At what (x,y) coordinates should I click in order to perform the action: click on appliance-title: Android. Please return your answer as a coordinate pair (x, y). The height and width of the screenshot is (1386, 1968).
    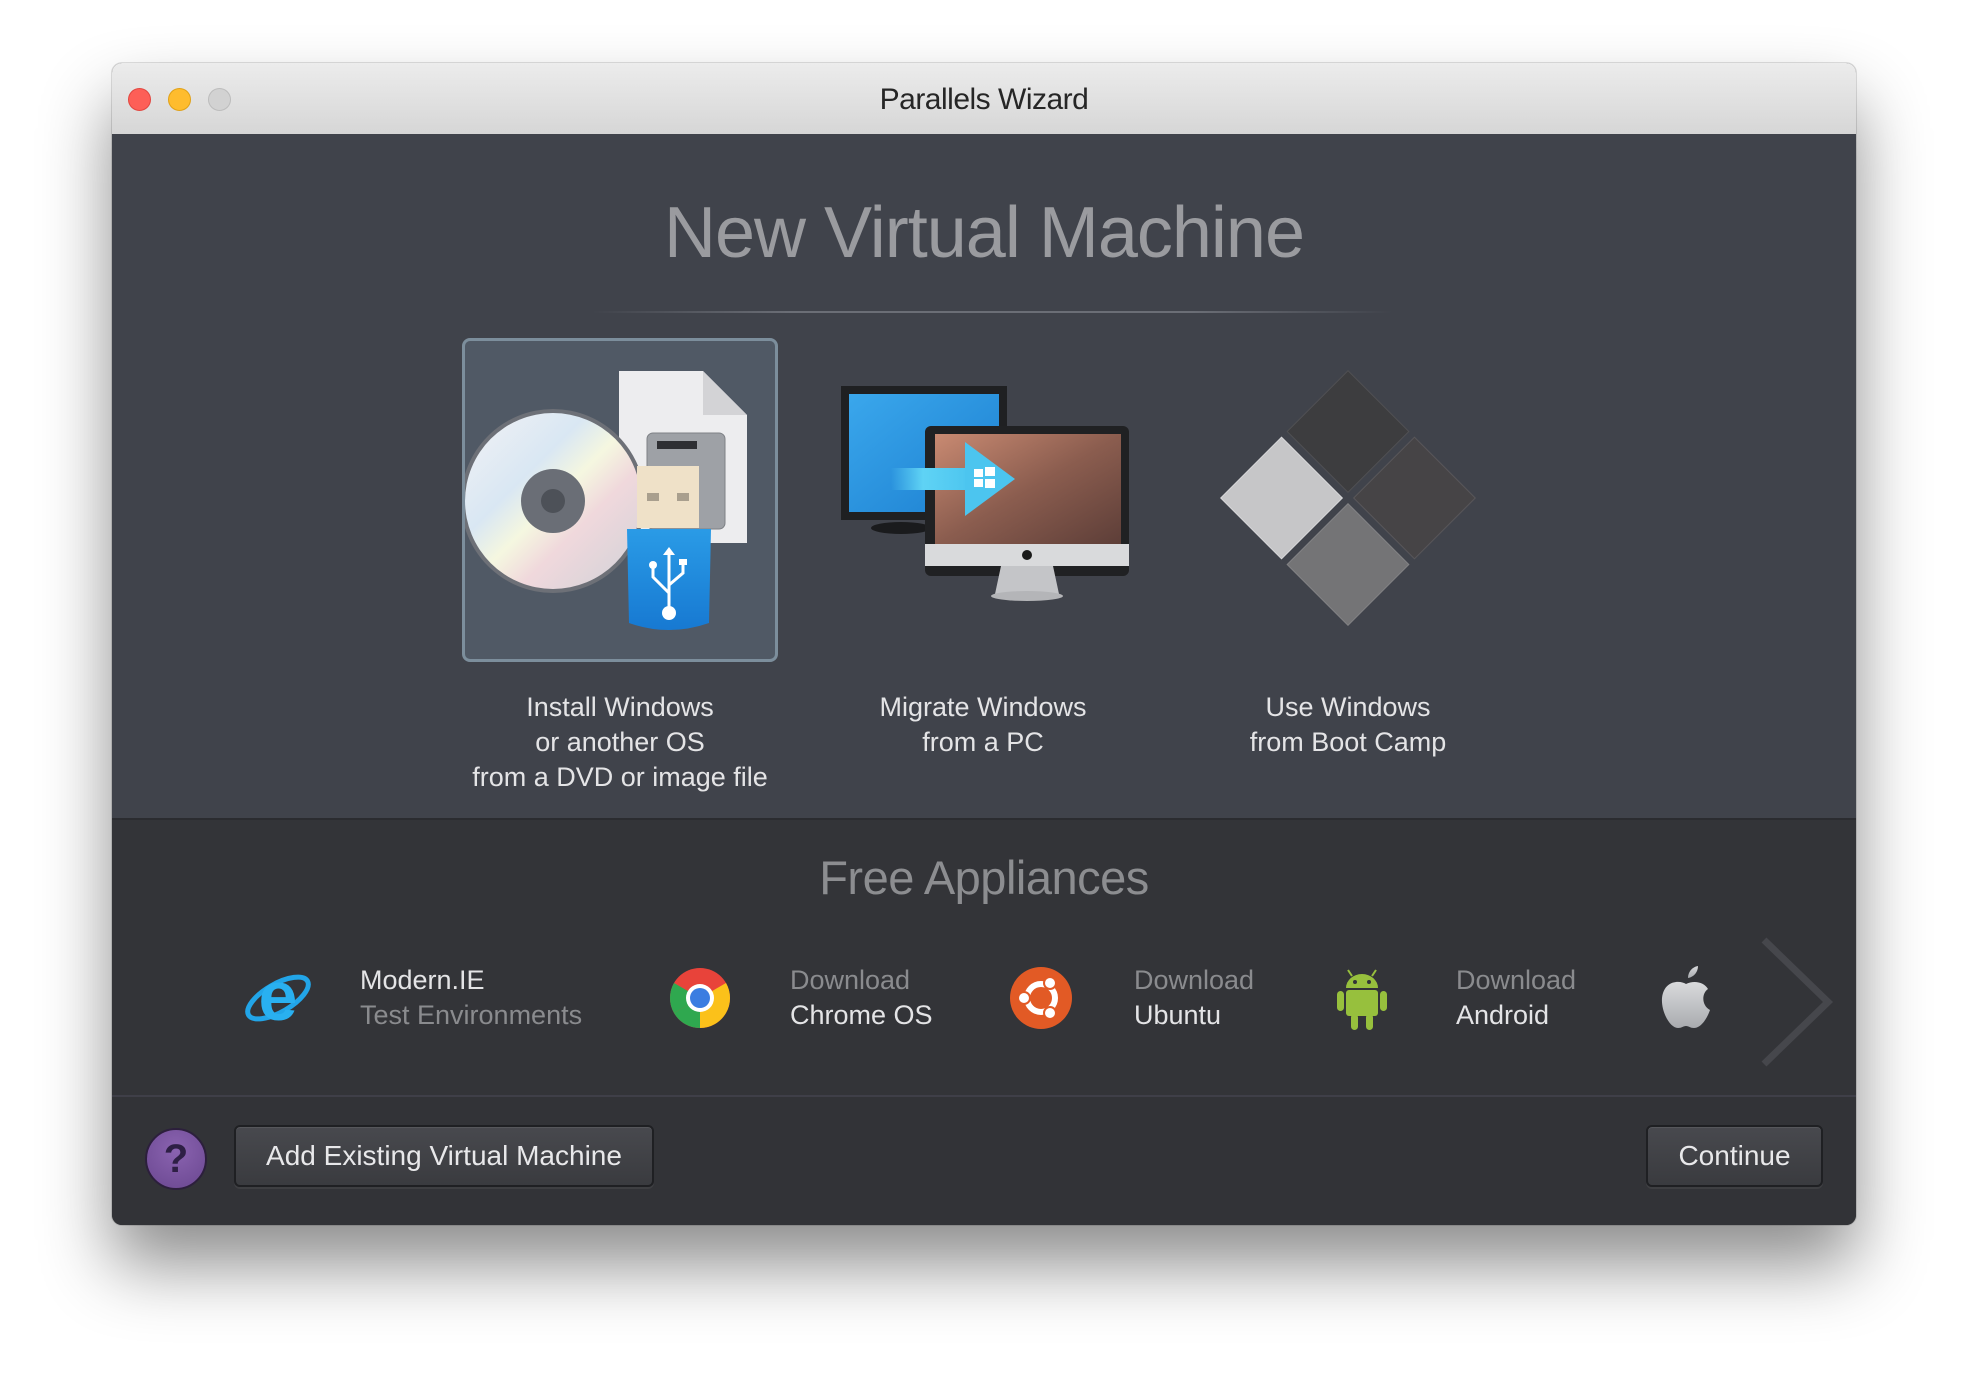
    Looking at the image, I should click on (1503, 1015).